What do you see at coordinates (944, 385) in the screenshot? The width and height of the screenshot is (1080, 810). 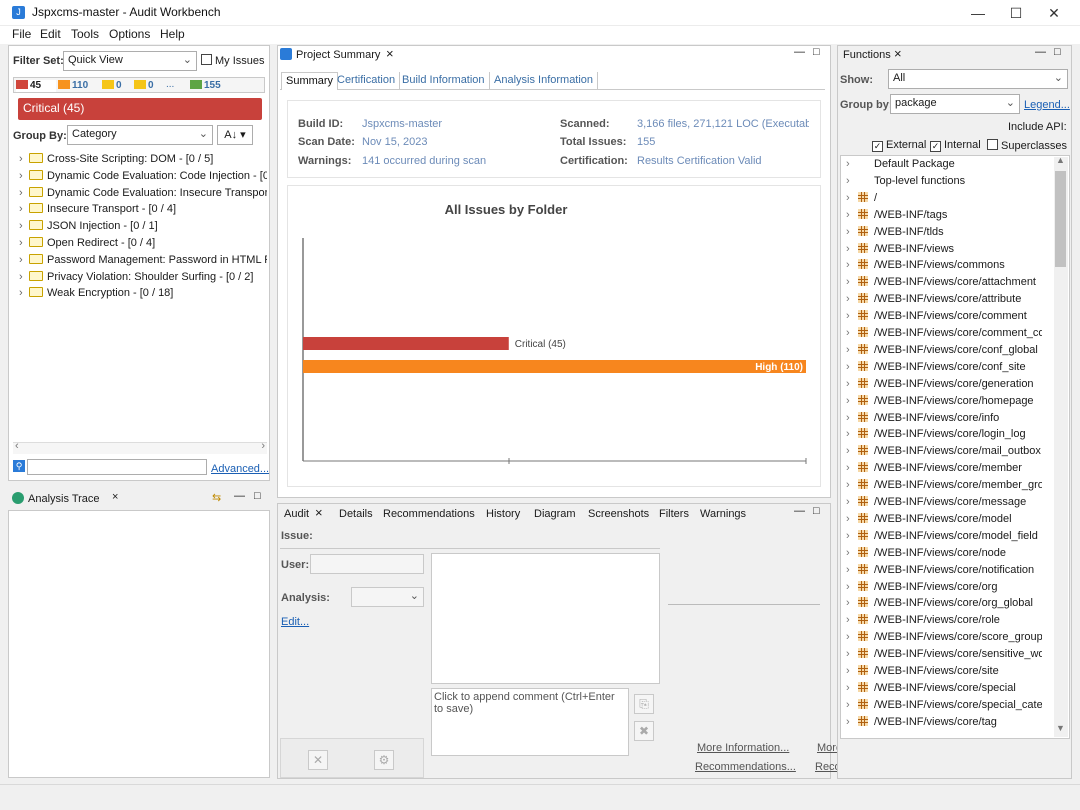 I see `function-package-item: › /WEB-INF/views/core/generation` at bounding box center [944, 385].